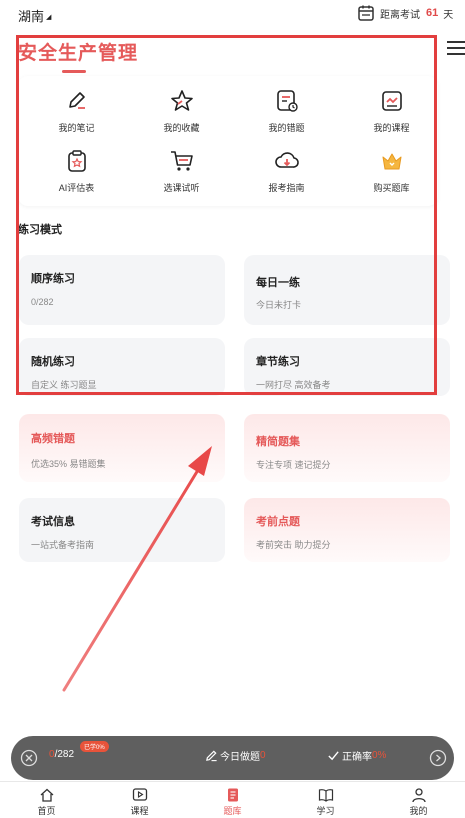 The height and width of the screenshot is (818, 465). Describe the element at coordinates (366, 13) in the screenshot. I see `calendar-icon` at that location.